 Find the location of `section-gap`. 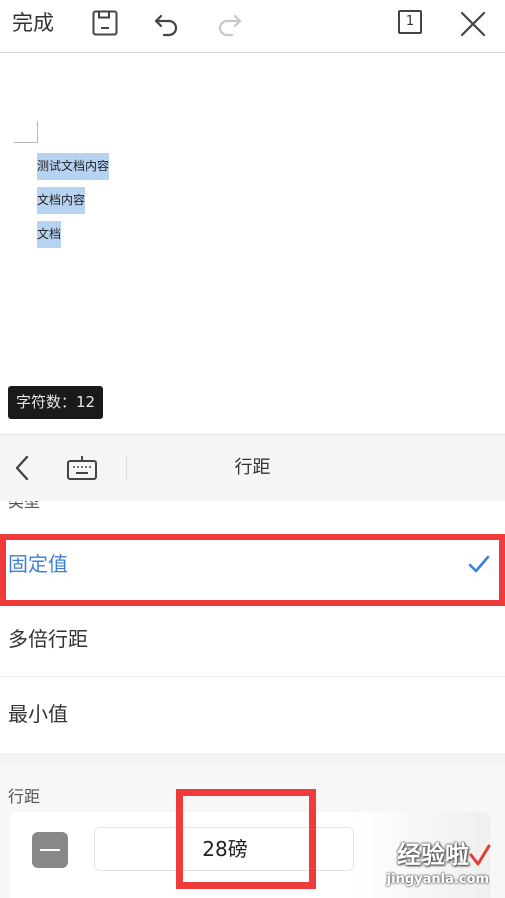

section-gap is located at coordinates (252, 759).